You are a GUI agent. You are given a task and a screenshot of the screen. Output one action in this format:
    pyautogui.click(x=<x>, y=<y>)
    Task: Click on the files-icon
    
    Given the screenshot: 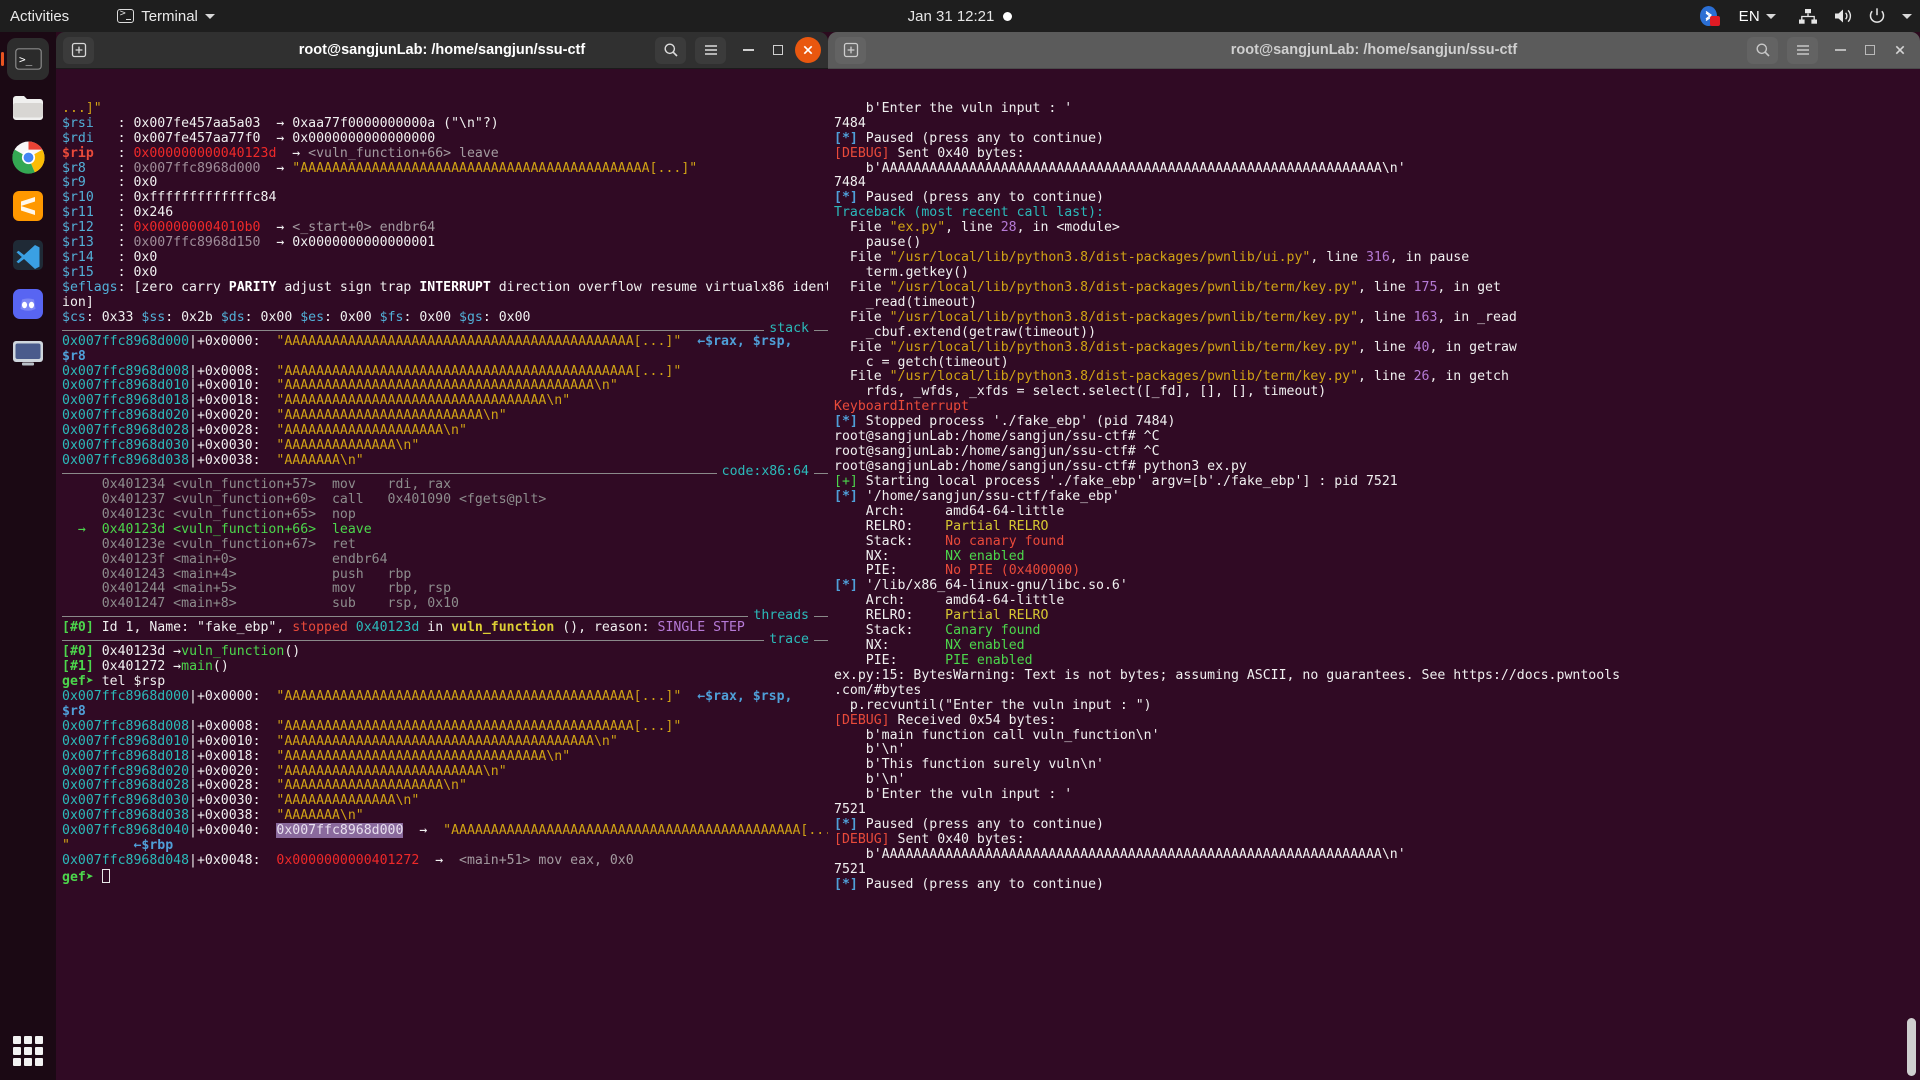 What is the action you would take?
    pyautogui.click(x=28, y=108)
    